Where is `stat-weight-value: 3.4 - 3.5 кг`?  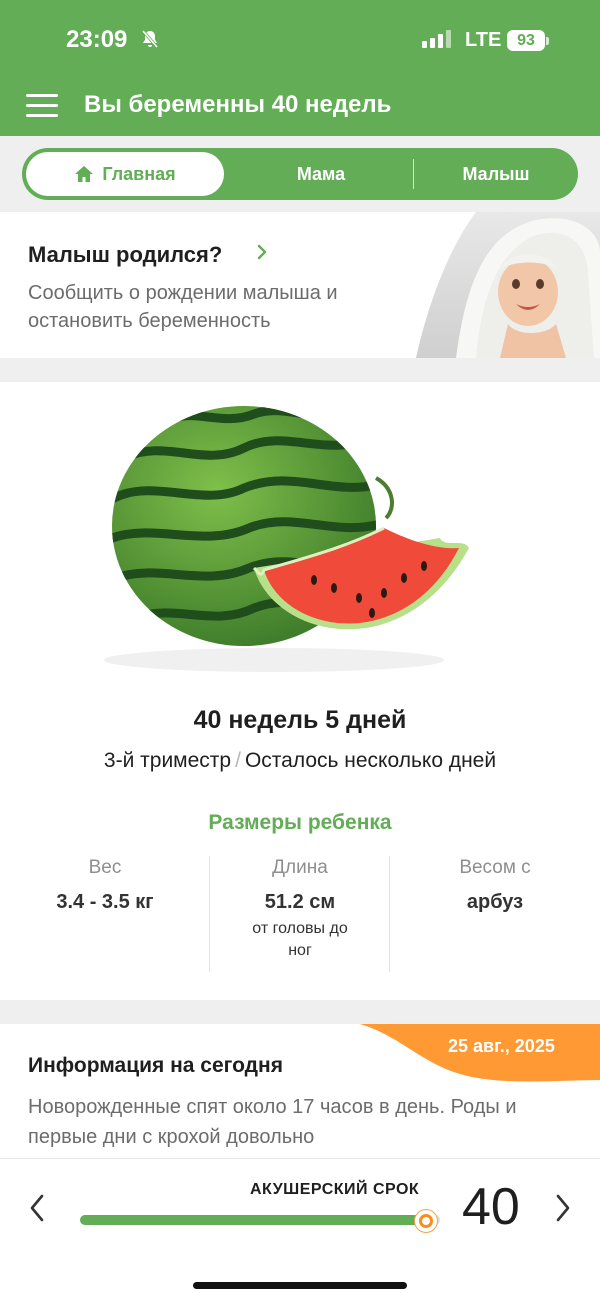
stat-weight-value: 3.4 - 3.5 кг is located at coordinates (105, 902).